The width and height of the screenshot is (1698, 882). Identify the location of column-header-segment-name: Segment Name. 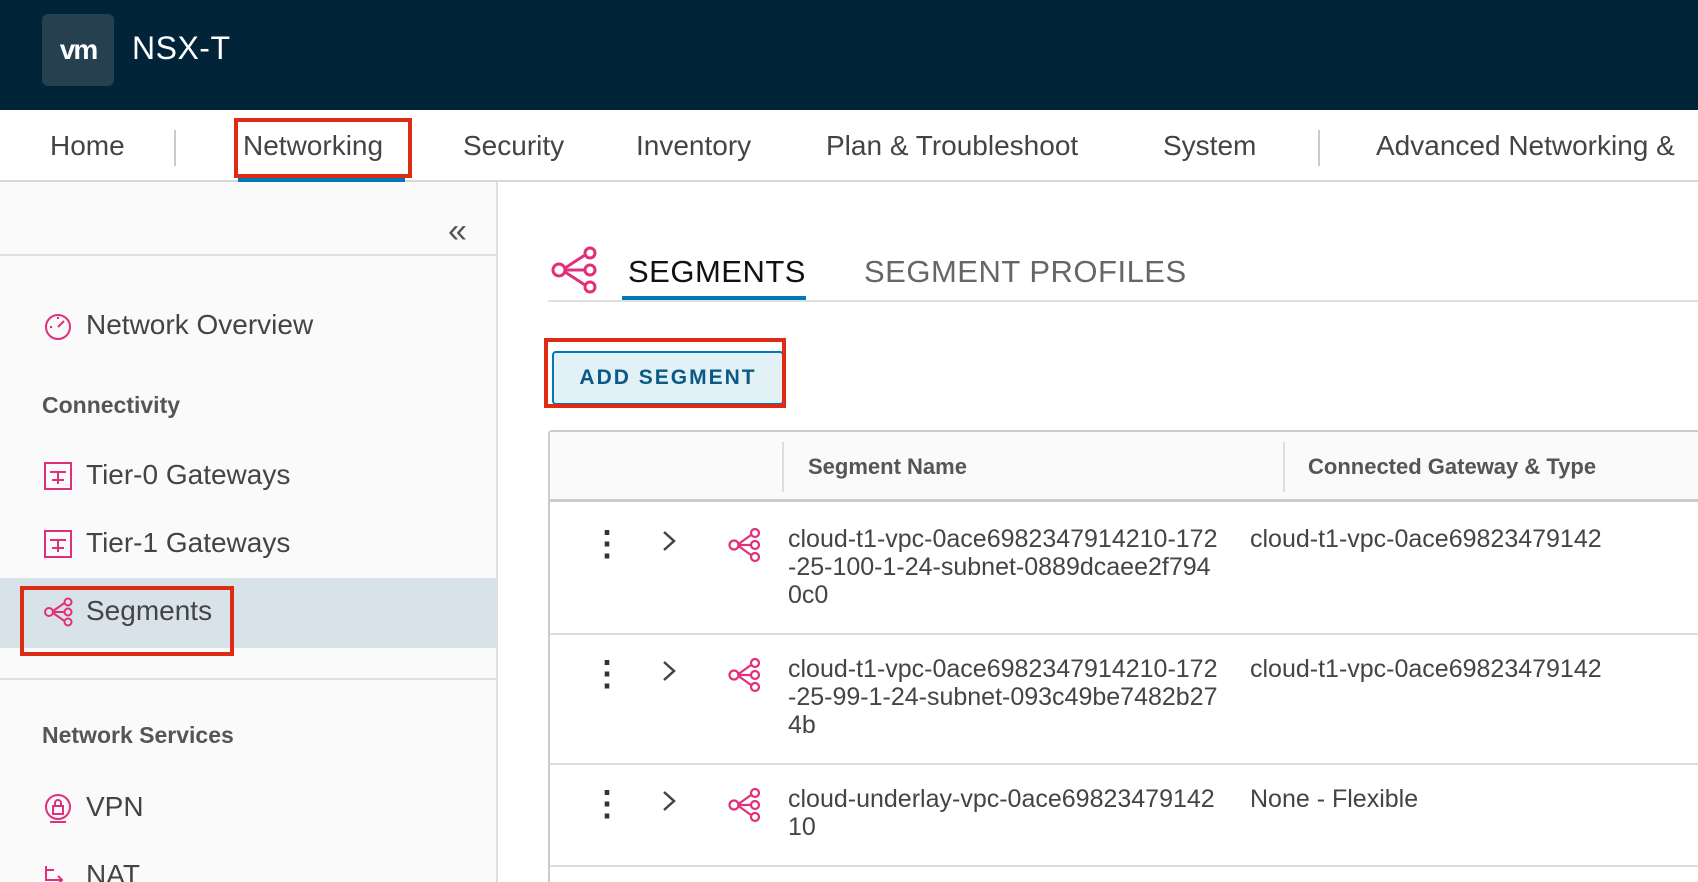
(887, 467).